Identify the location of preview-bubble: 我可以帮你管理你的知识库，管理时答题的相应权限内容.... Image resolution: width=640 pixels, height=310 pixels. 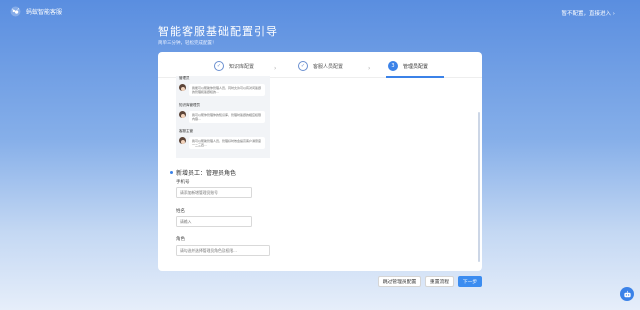
(227, 117).